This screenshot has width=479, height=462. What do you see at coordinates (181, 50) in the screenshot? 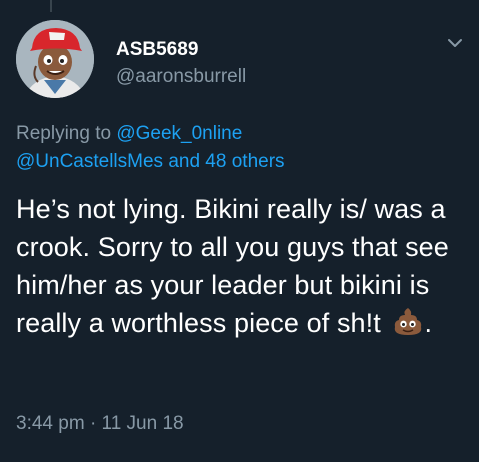
I see `display-name: ASB5689` at bounding box center [181, 50].